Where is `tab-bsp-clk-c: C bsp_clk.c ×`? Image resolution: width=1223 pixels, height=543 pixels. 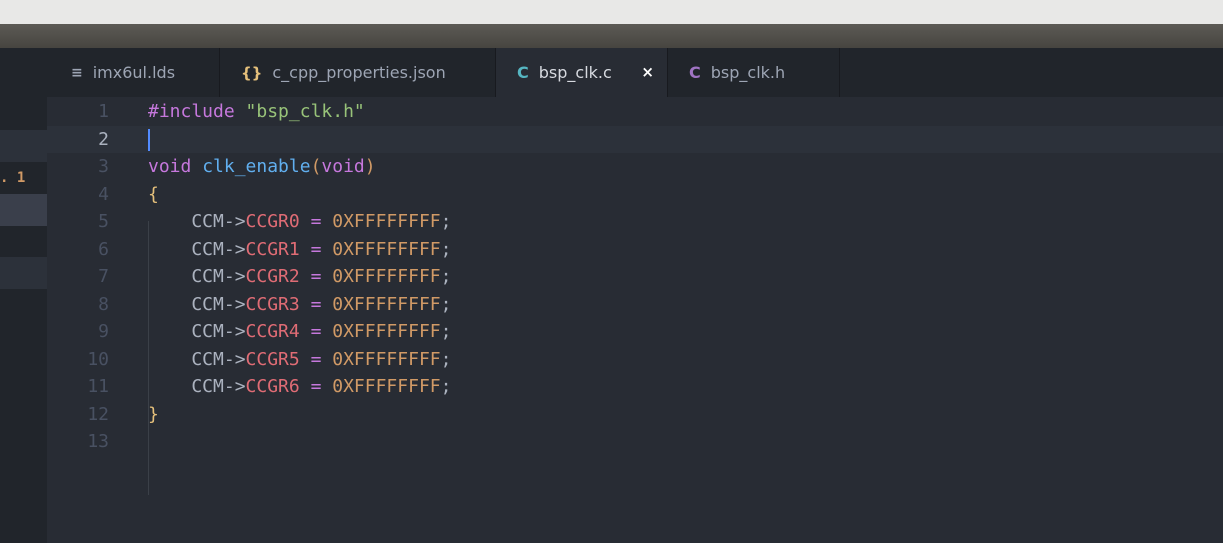 tab-bsp-clk-c: C bsp_clk.c × is located at coordinates (582, 72).